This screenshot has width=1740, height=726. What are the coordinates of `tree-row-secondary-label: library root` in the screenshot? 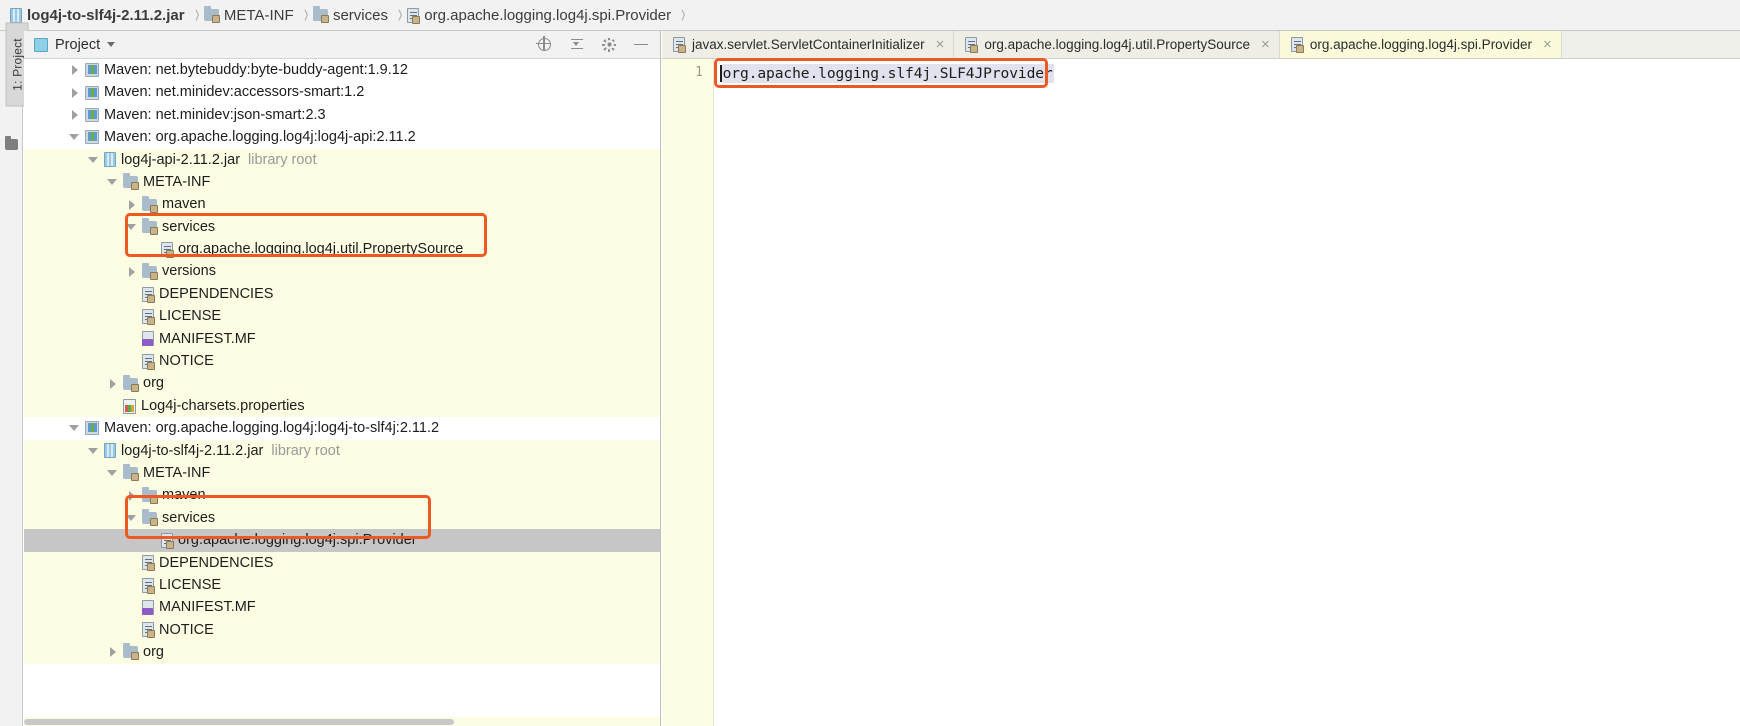 It's located at (282, 159).